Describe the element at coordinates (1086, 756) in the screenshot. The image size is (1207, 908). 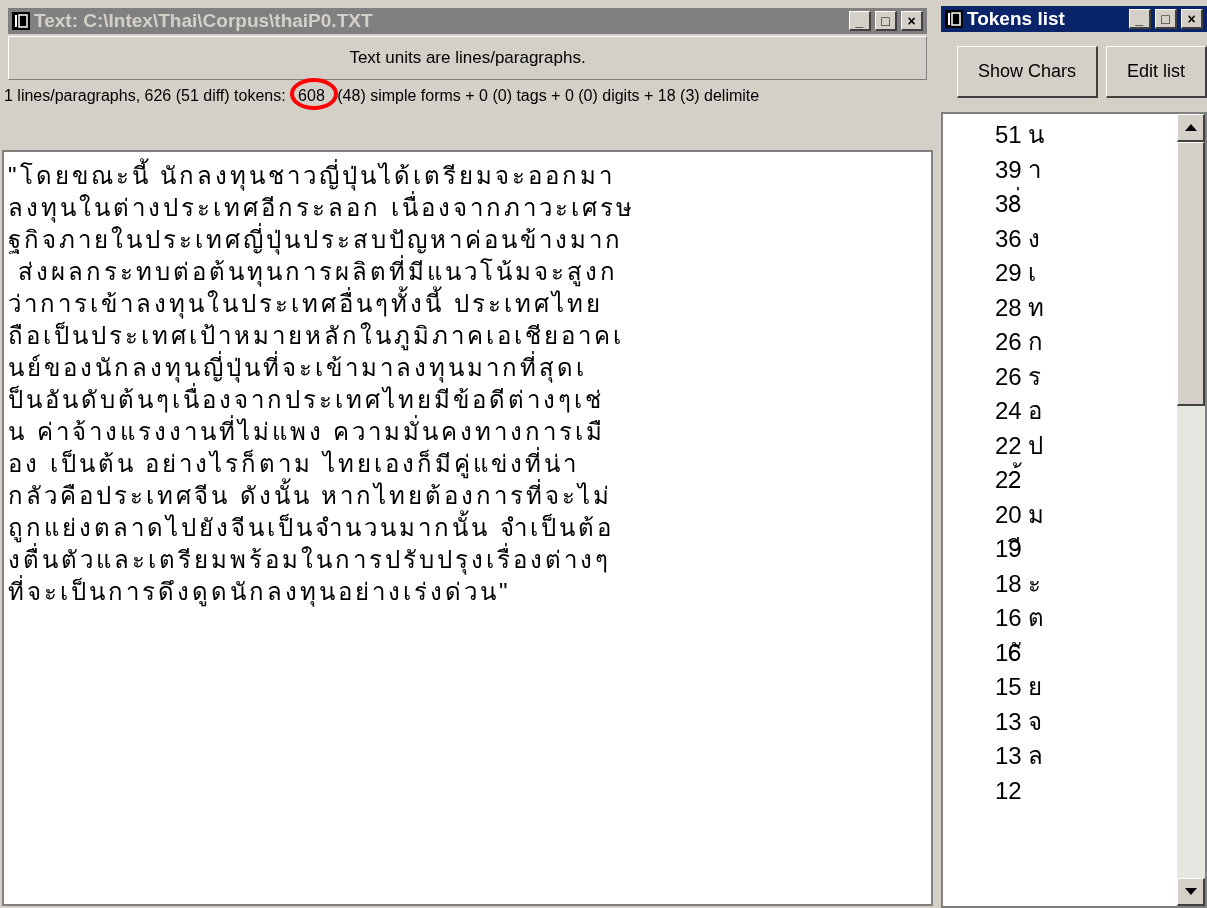
I see `token-item: 13 ล` at that location.